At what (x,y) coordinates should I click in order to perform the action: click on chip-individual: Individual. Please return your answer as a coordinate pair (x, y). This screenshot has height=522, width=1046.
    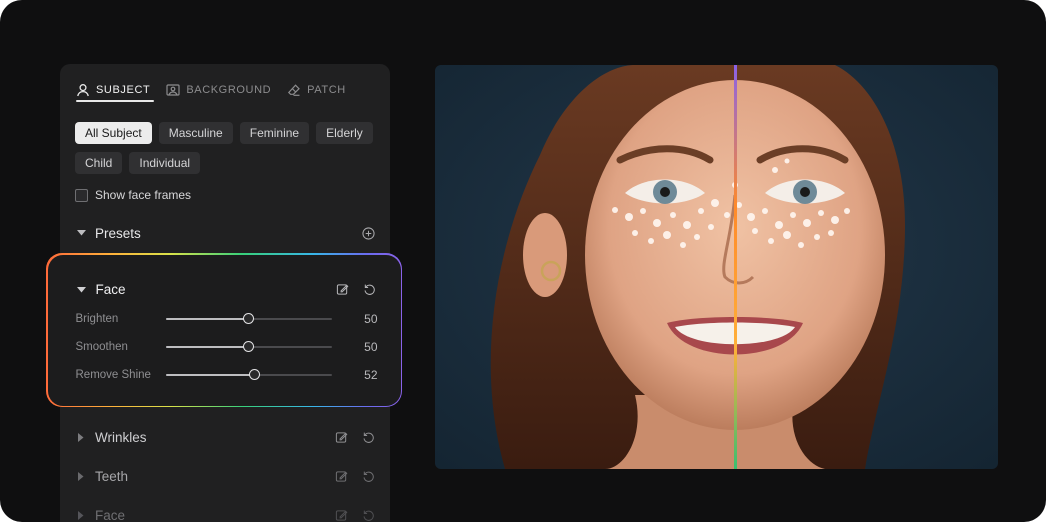
    Looking at the image, I should click on (165, 163).